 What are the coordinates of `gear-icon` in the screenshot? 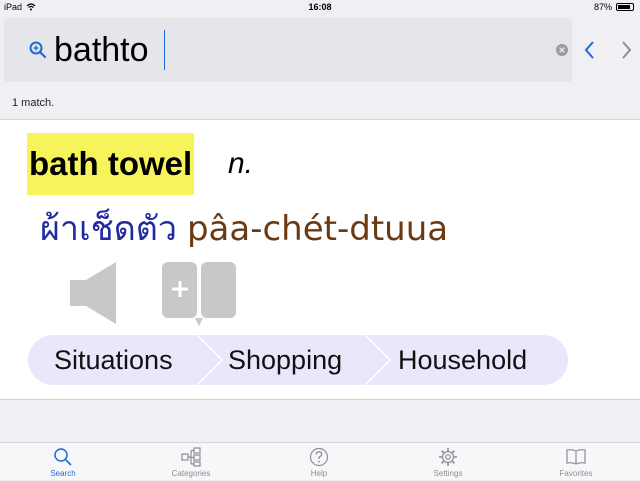 It's located at (448, 457).